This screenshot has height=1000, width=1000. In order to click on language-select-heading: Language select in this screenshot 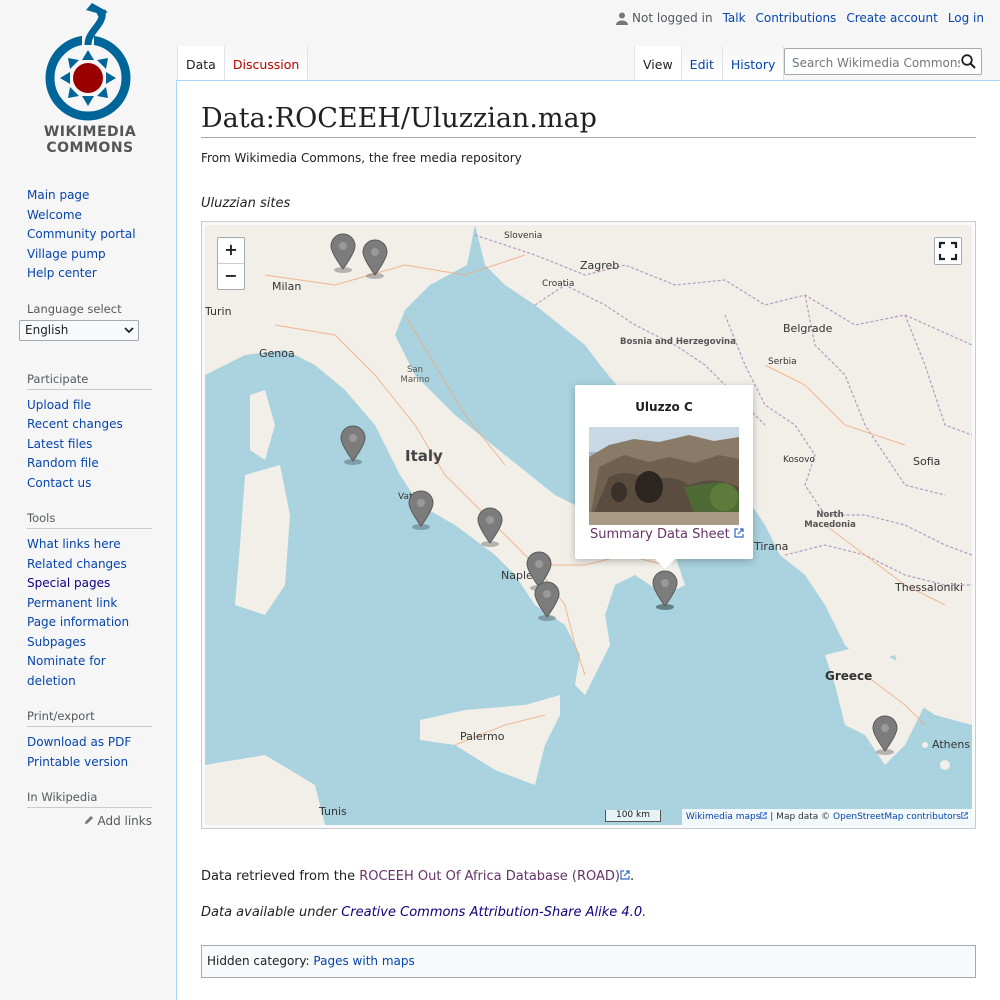, I will do `click(74, 308)`.